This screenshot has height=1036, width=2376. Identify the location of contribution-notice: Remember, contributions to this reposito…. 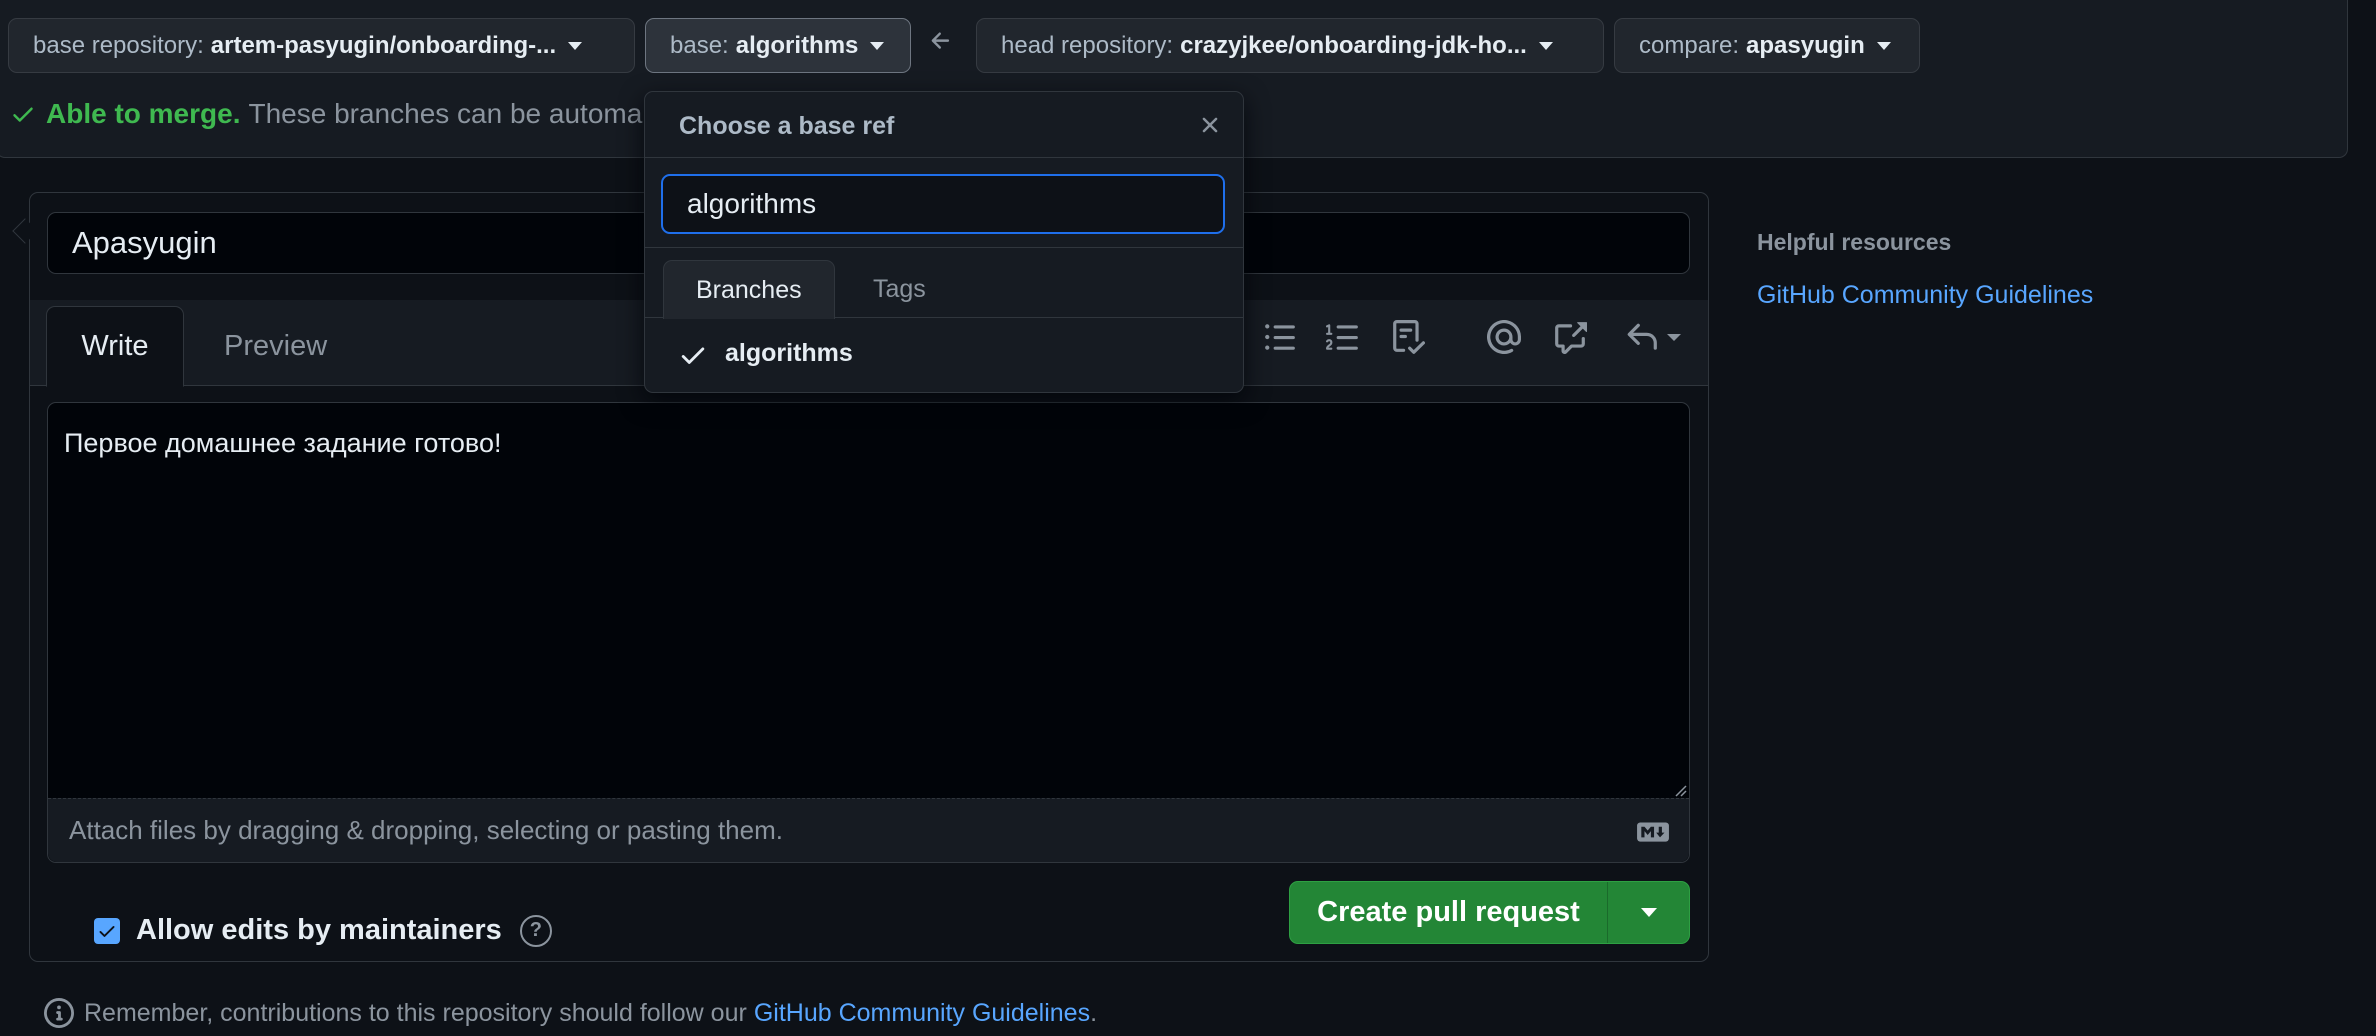
(570, 1013).